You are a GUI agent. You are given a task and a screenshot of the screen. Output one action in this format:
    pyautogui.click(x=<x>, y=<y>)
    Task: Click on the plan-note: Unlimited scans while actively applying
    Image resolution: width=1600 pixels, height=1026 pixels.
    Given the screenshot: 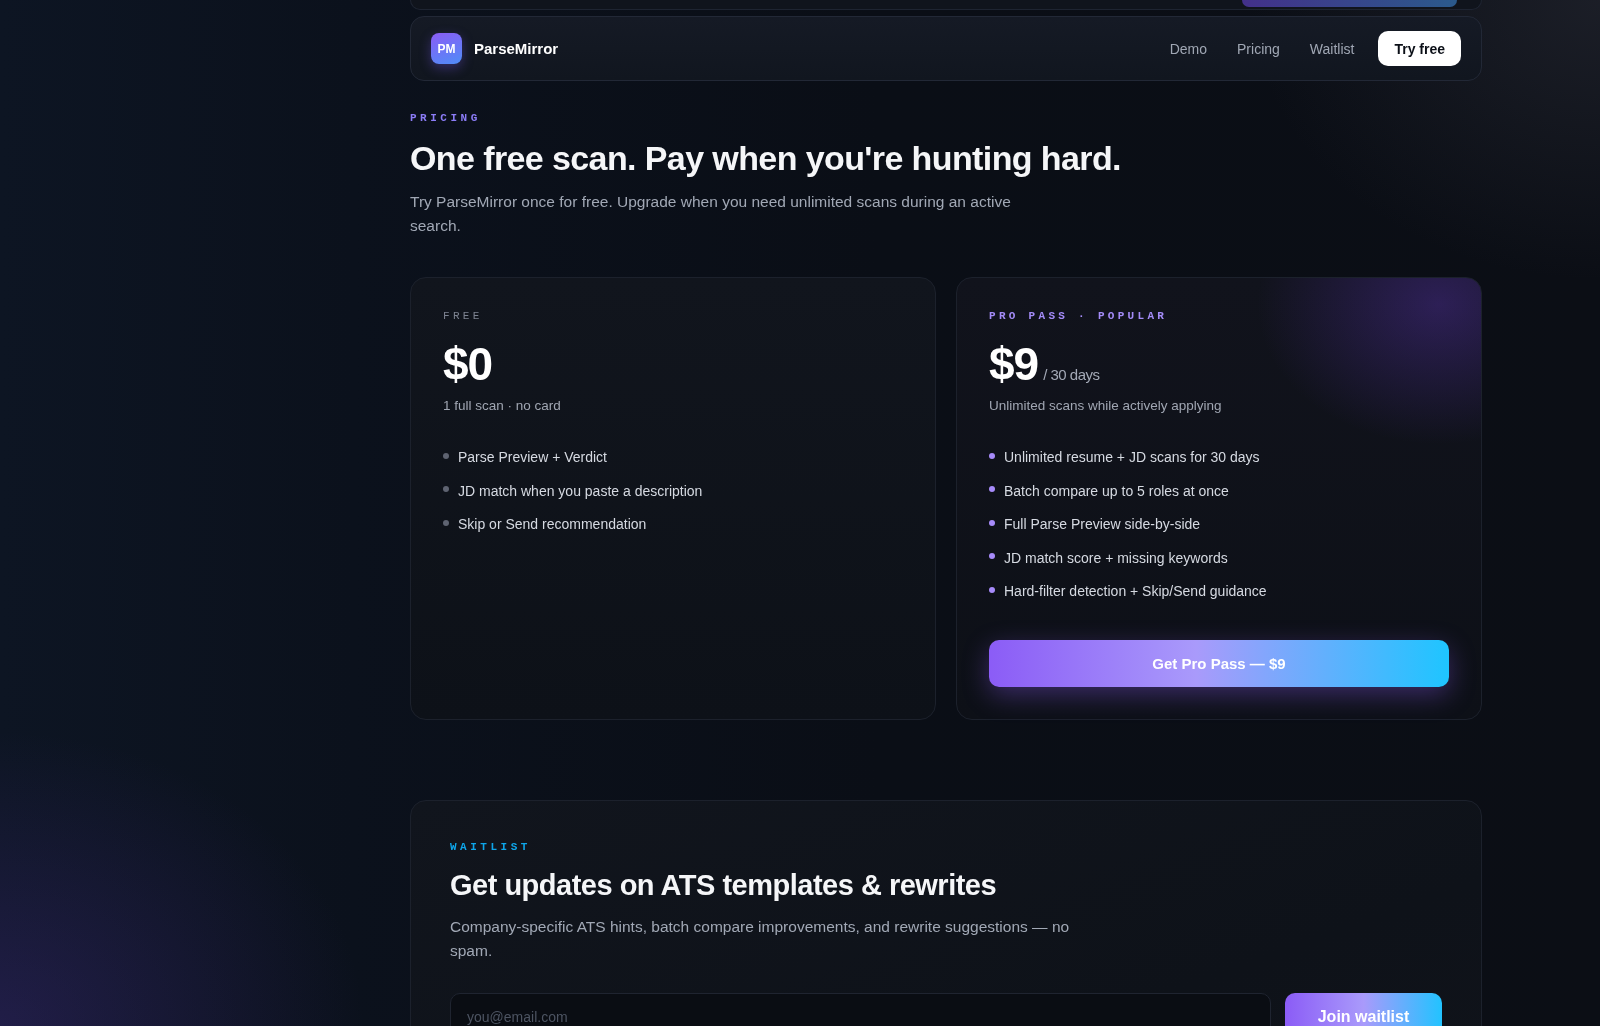 What is the action you would take?
    pyautogui.click(x=1106, y=406)
    